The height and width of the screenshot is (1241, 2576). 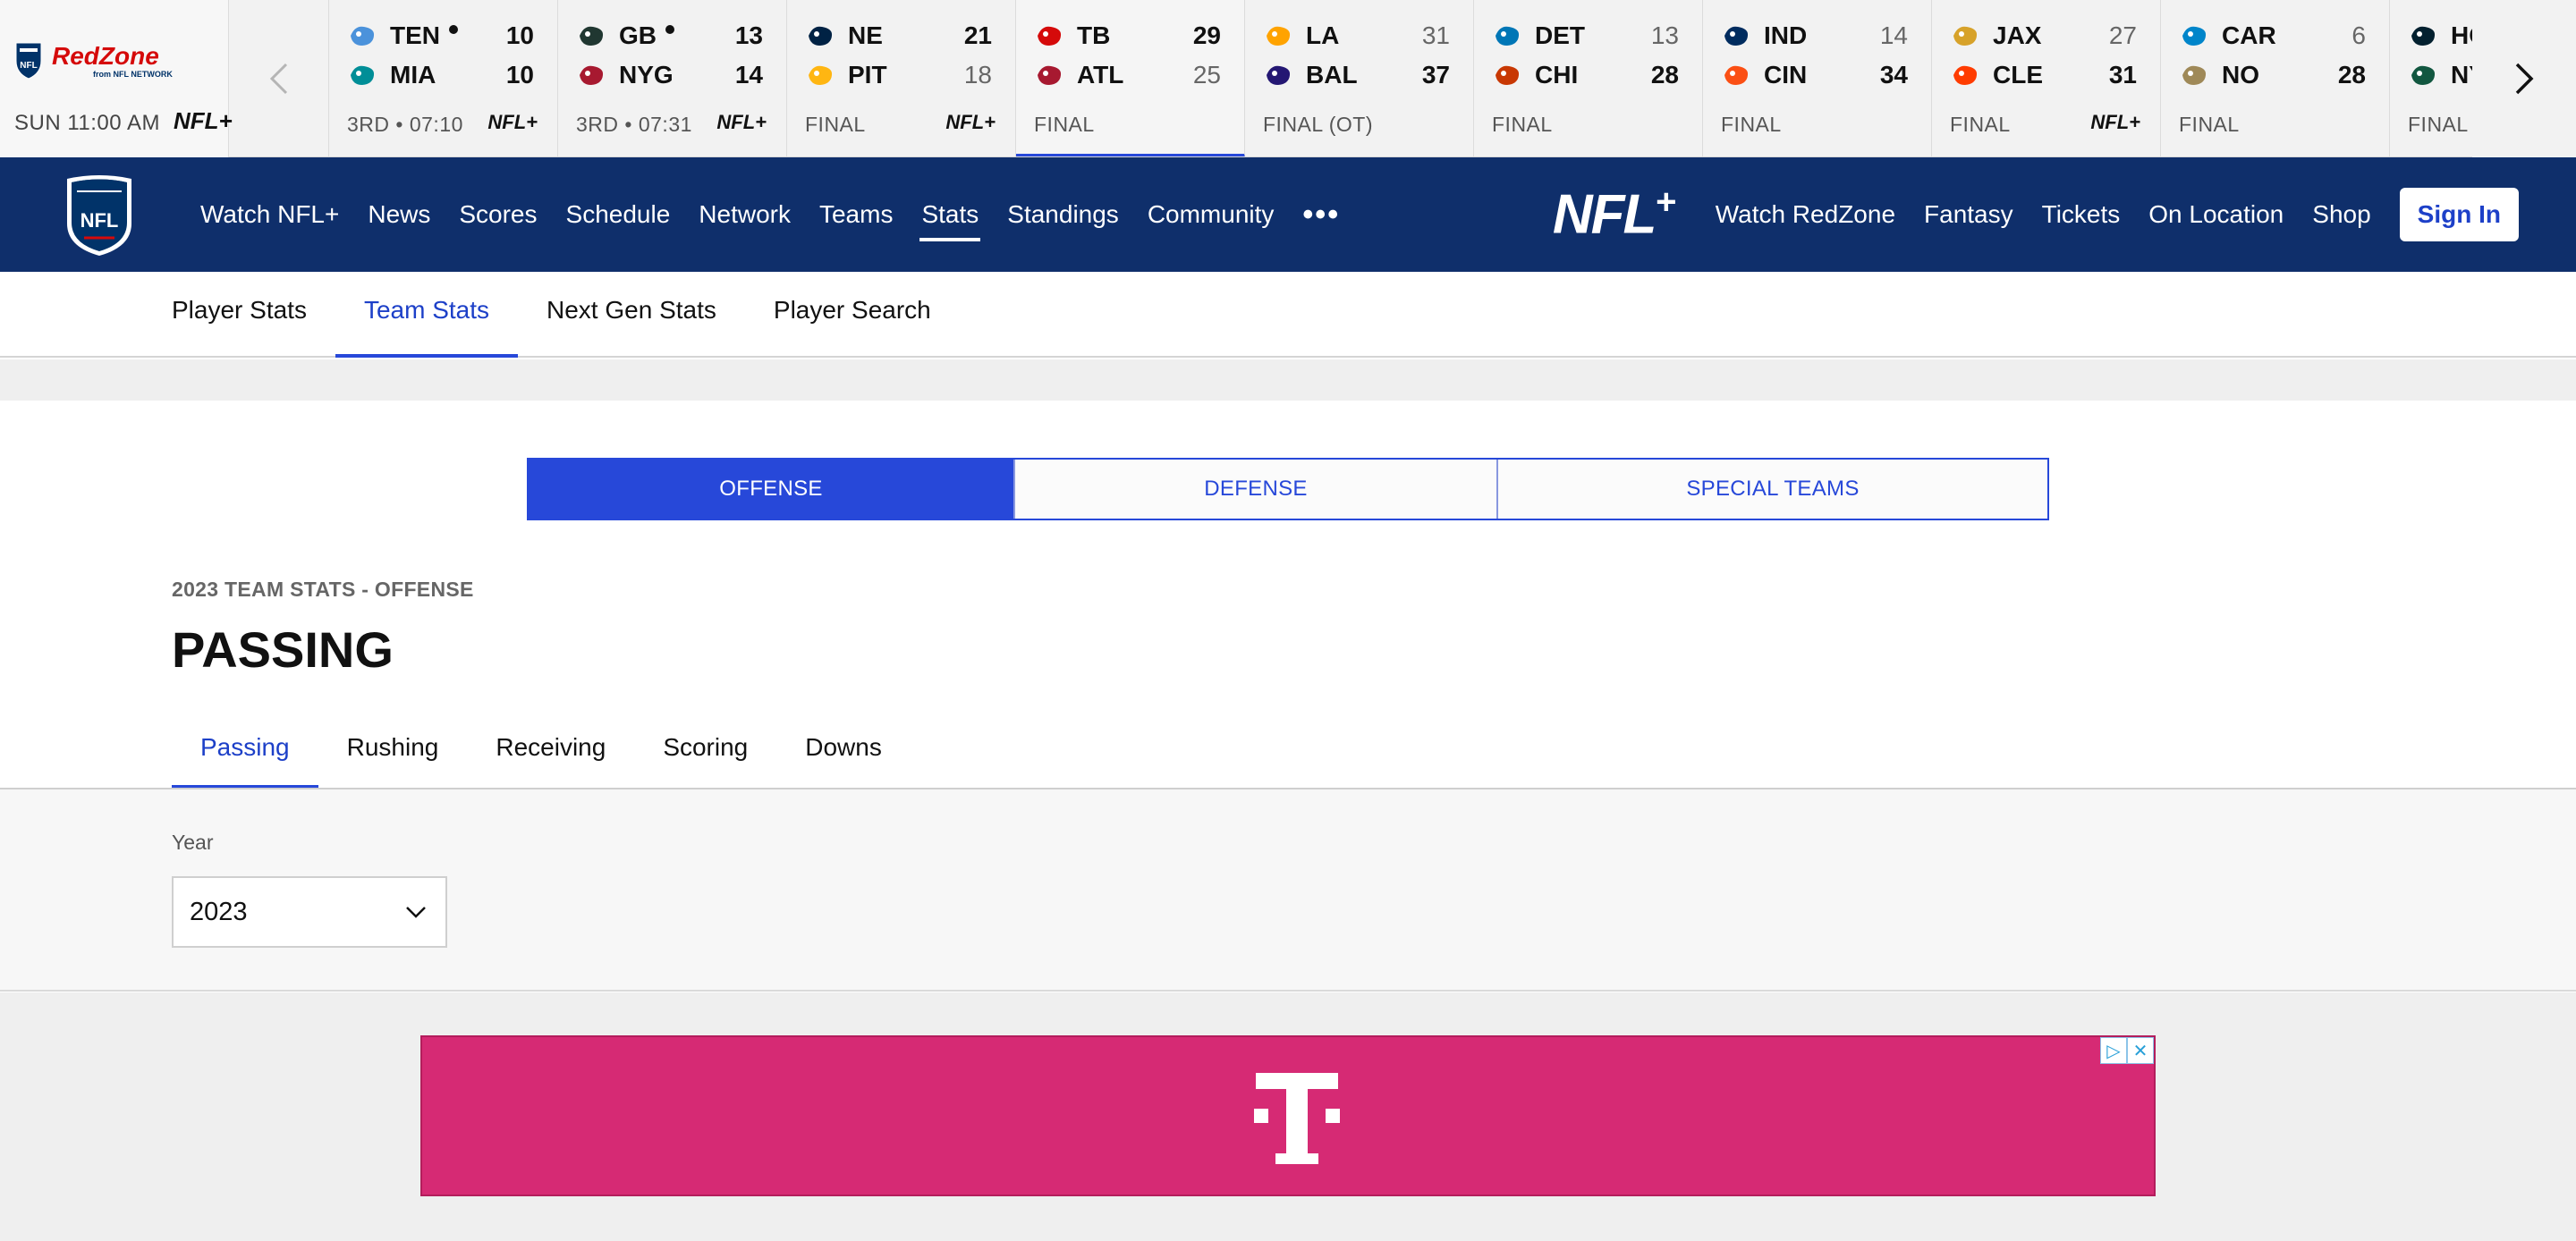 I want to click on nav-item-schedule: Schedule, so click(x=618, y=214).